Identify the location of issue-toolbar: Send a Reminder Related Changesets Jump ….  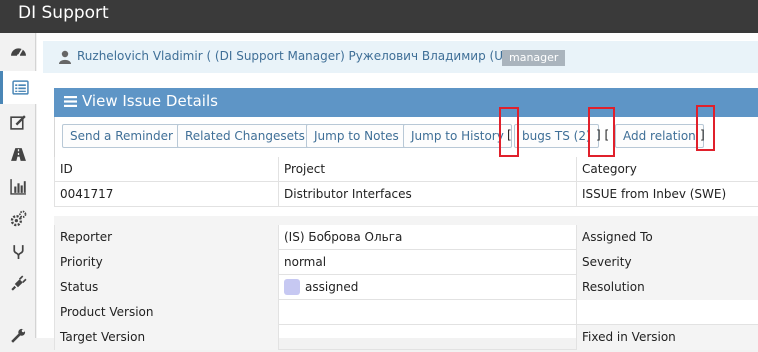
(406, 131).